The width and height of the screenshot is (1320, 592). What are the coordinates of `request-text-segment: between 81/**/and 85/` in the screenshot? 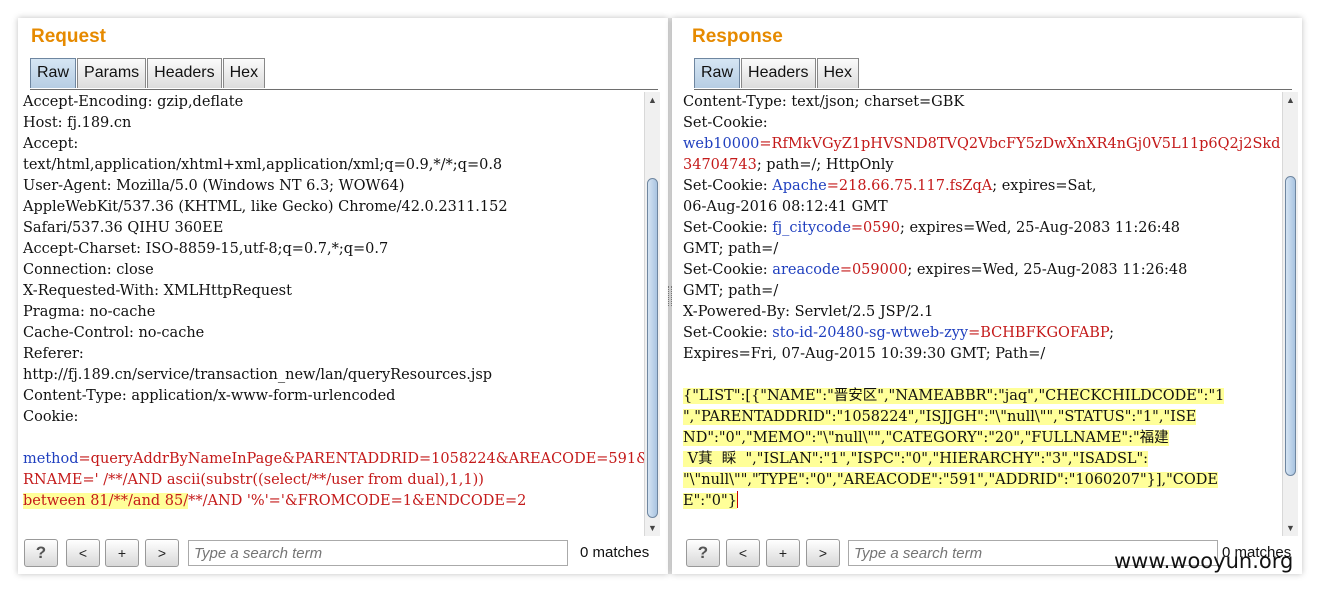 It's located at (106, 501).